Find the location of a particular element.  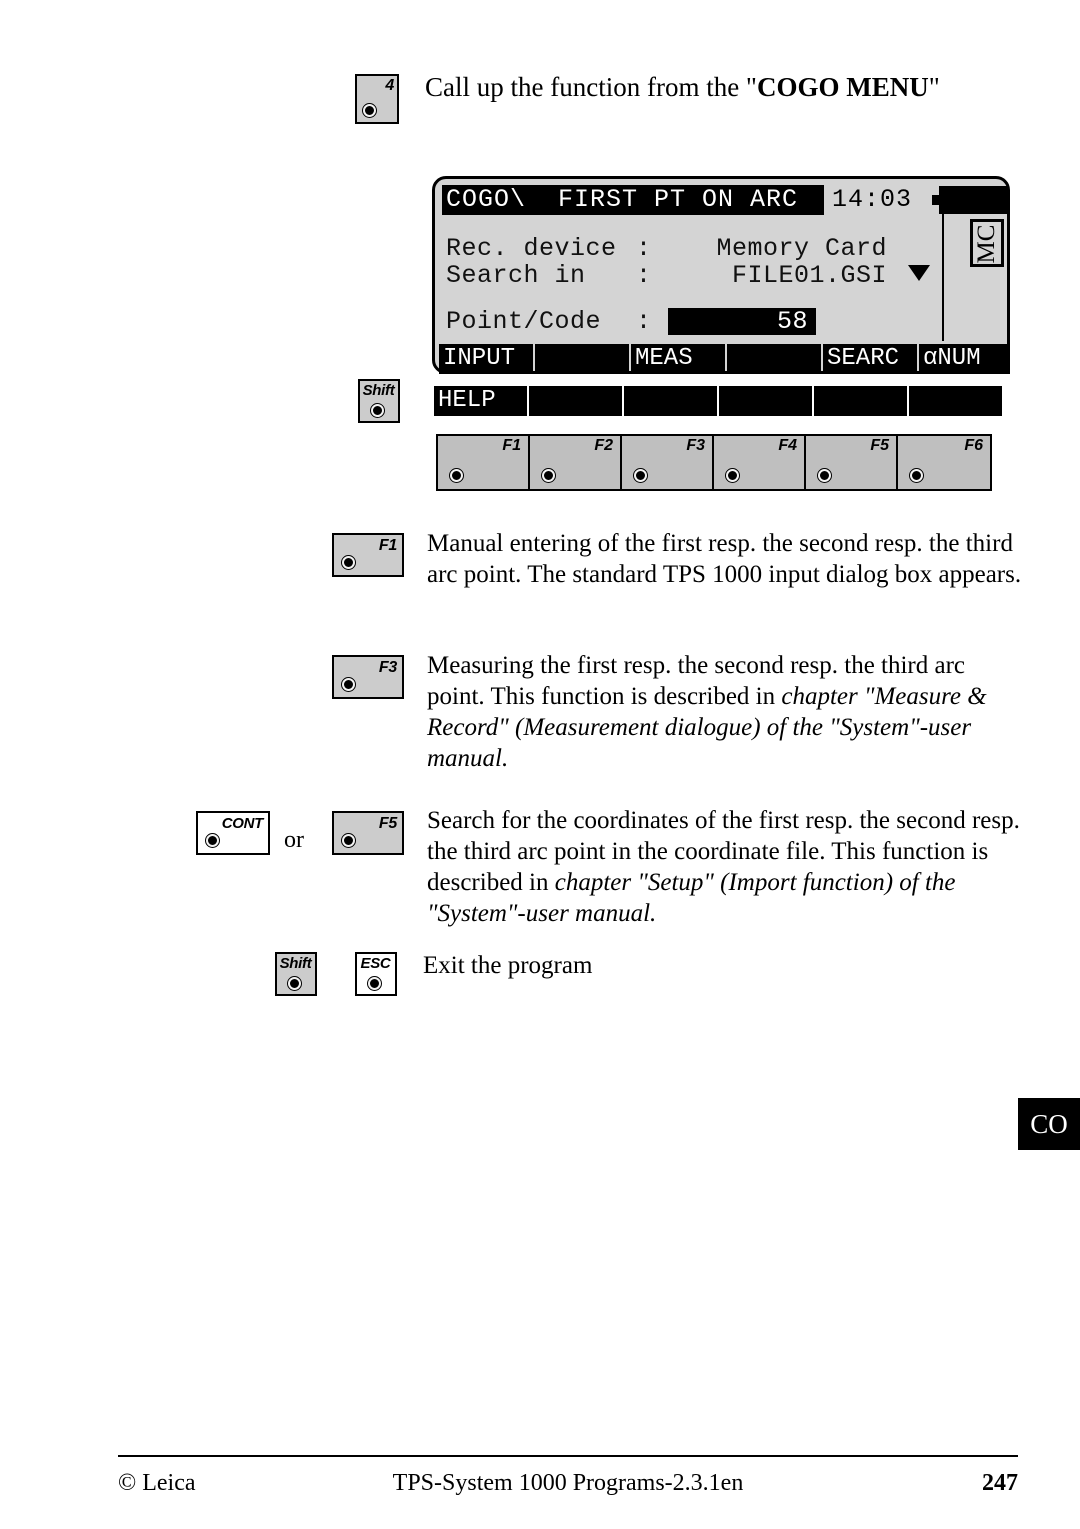

softkey-shift-f5-blank is located at coordinates (860, 401).